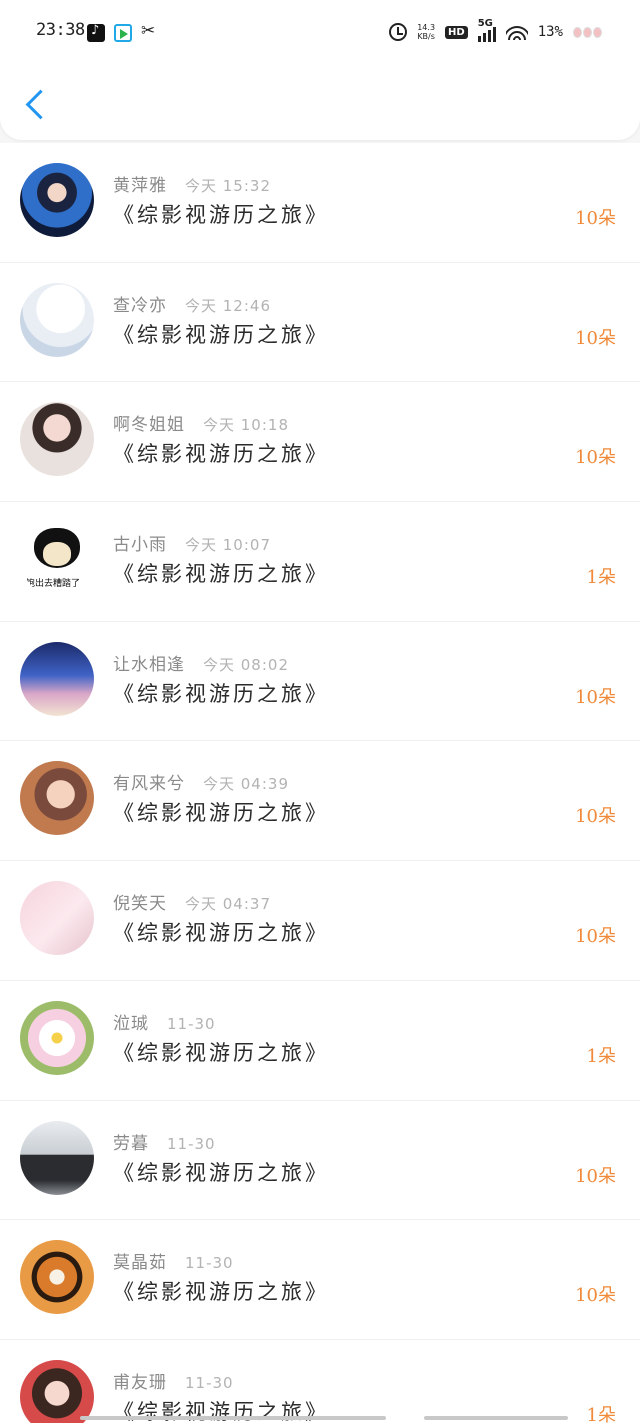 The image size is (640, 1423). What do you see at coordinates (426, 27) in the screenshot?
I see `network-speed-value: 14.3` at bounding box center [426, 27].